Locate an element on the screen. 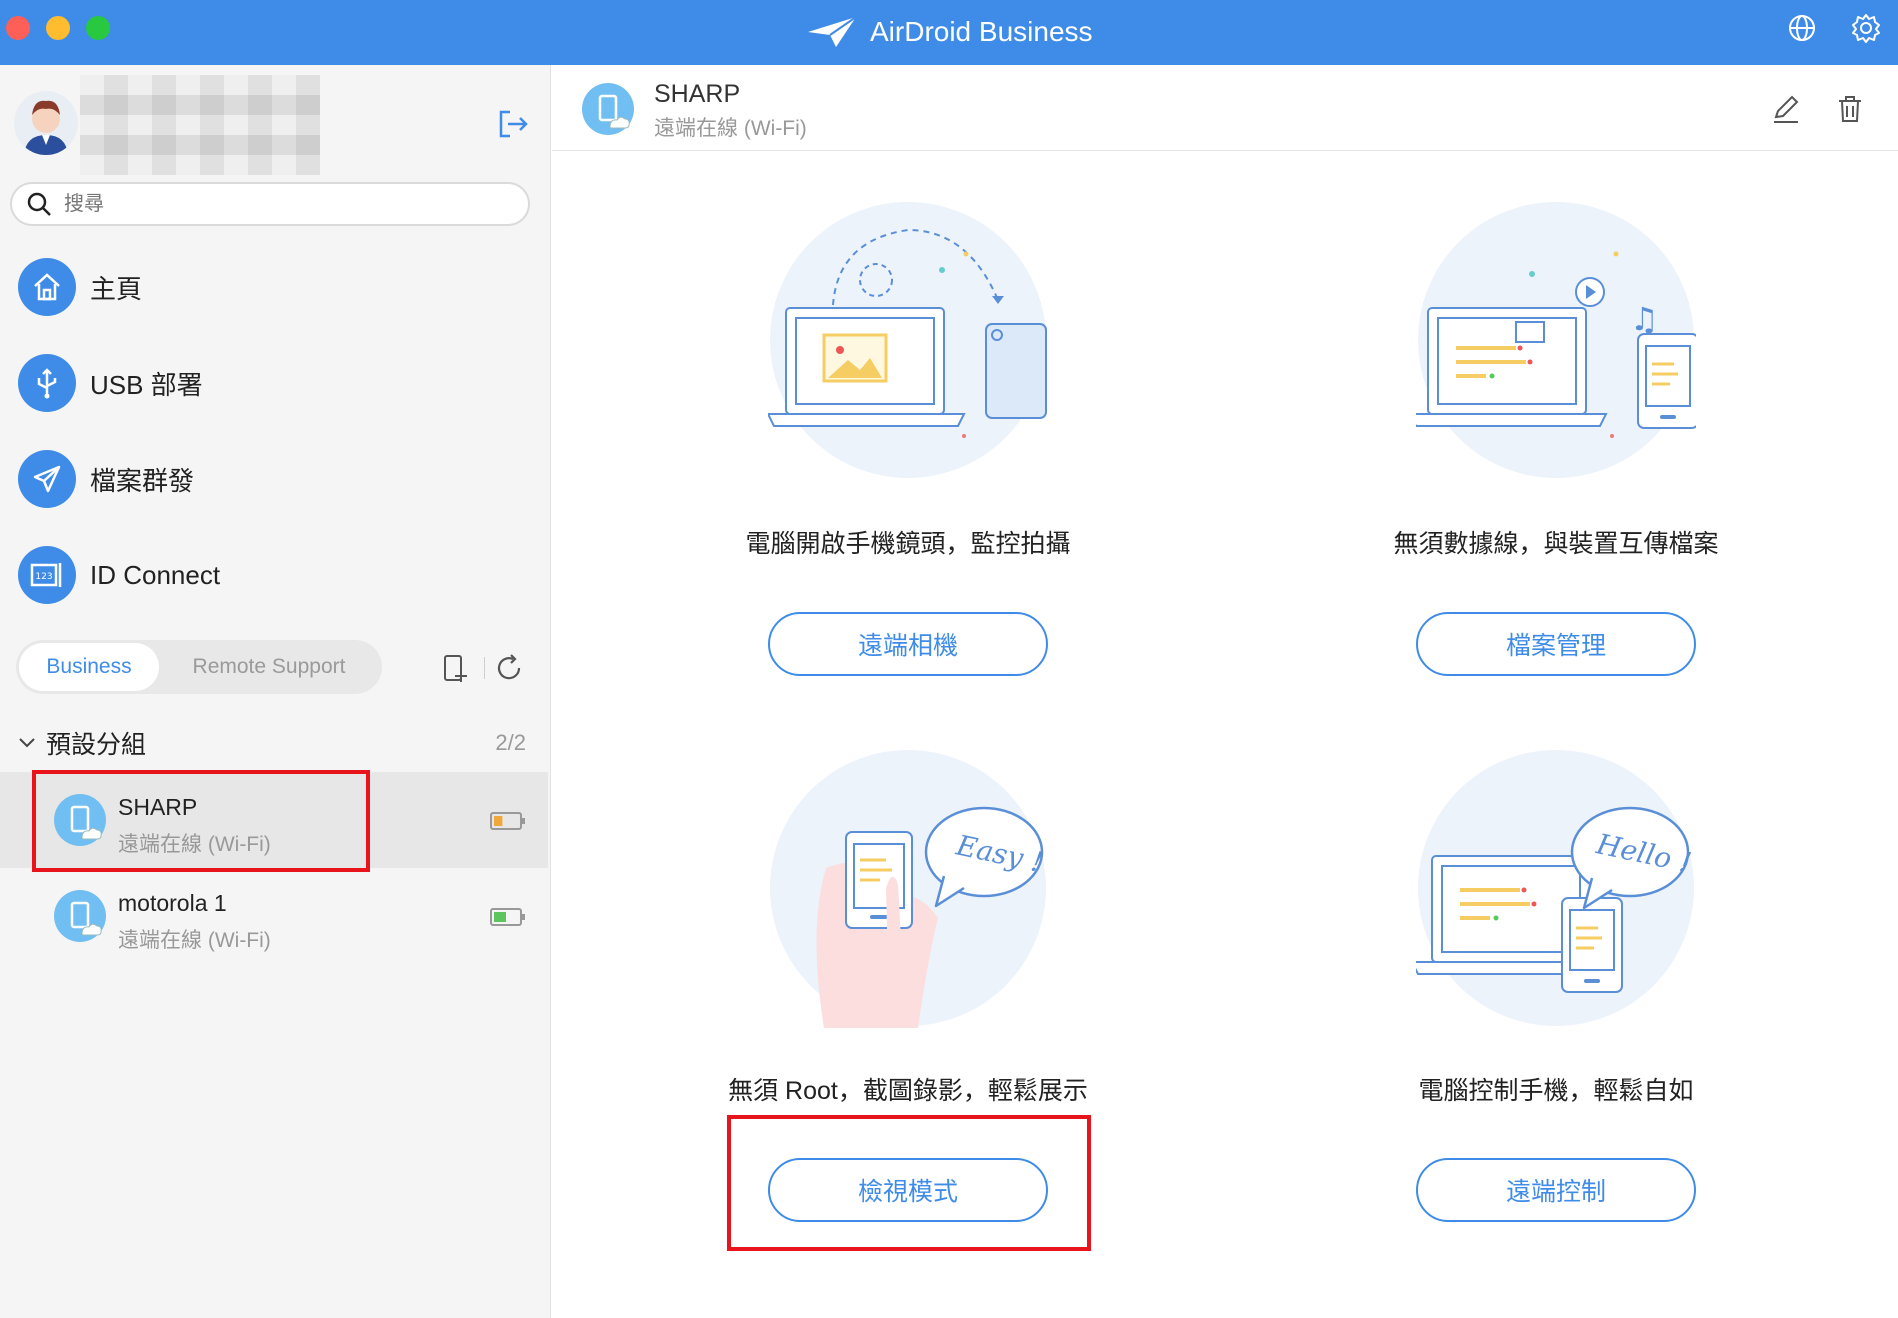 This screenshot has width=1898, height=1318. tab-remote-support: Remote Support is located at coordinates (269, 667).